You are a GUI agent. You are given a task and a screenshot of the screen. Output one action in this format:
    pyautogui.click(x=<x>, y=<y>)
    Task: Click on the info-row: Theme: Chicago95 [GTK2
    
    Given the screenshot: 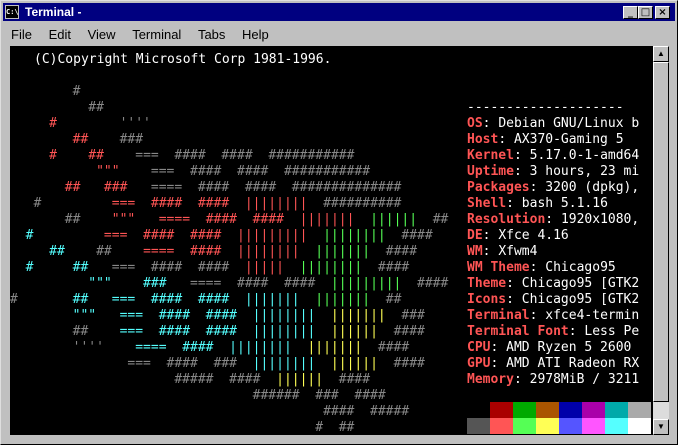 What is the action you would take?
    pyautogui.click(x=553, y=284)
    